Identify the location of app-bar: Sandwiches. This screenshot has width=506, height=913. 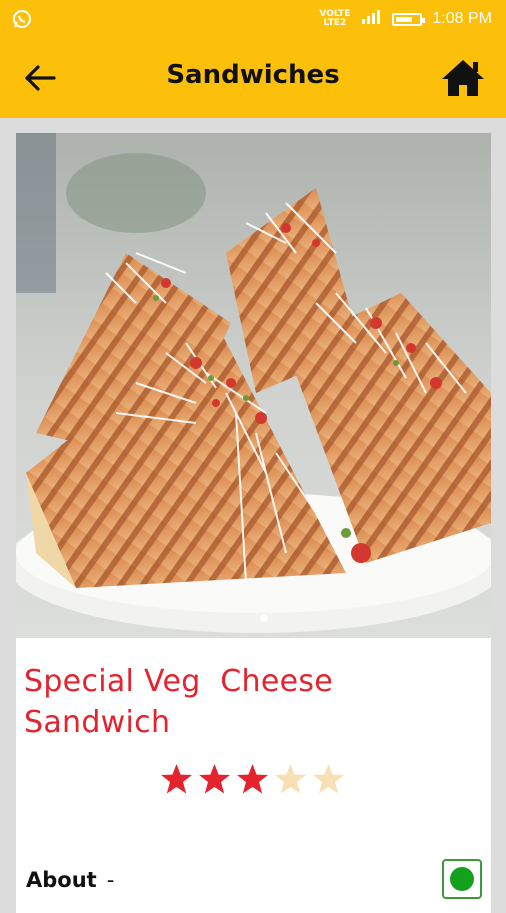
(253, 78).